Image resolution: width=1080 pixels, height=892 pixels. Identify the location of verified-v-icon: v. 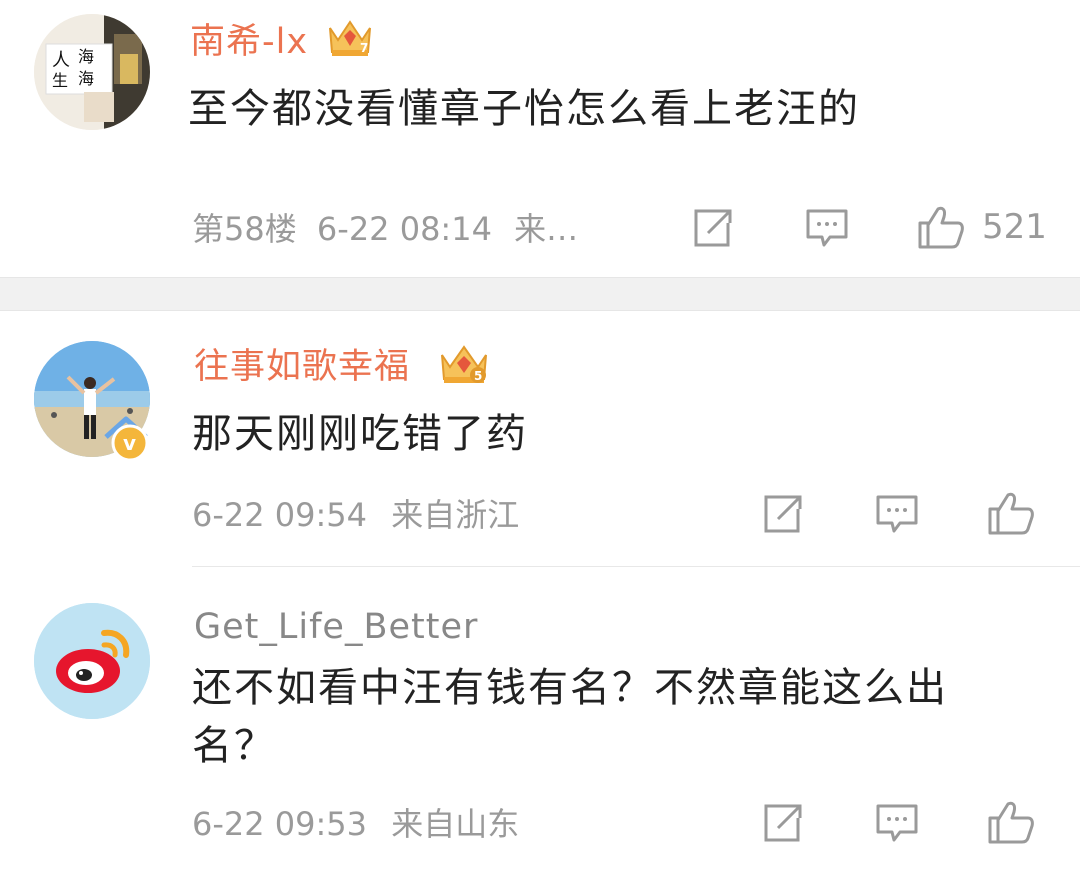
(128, 441).